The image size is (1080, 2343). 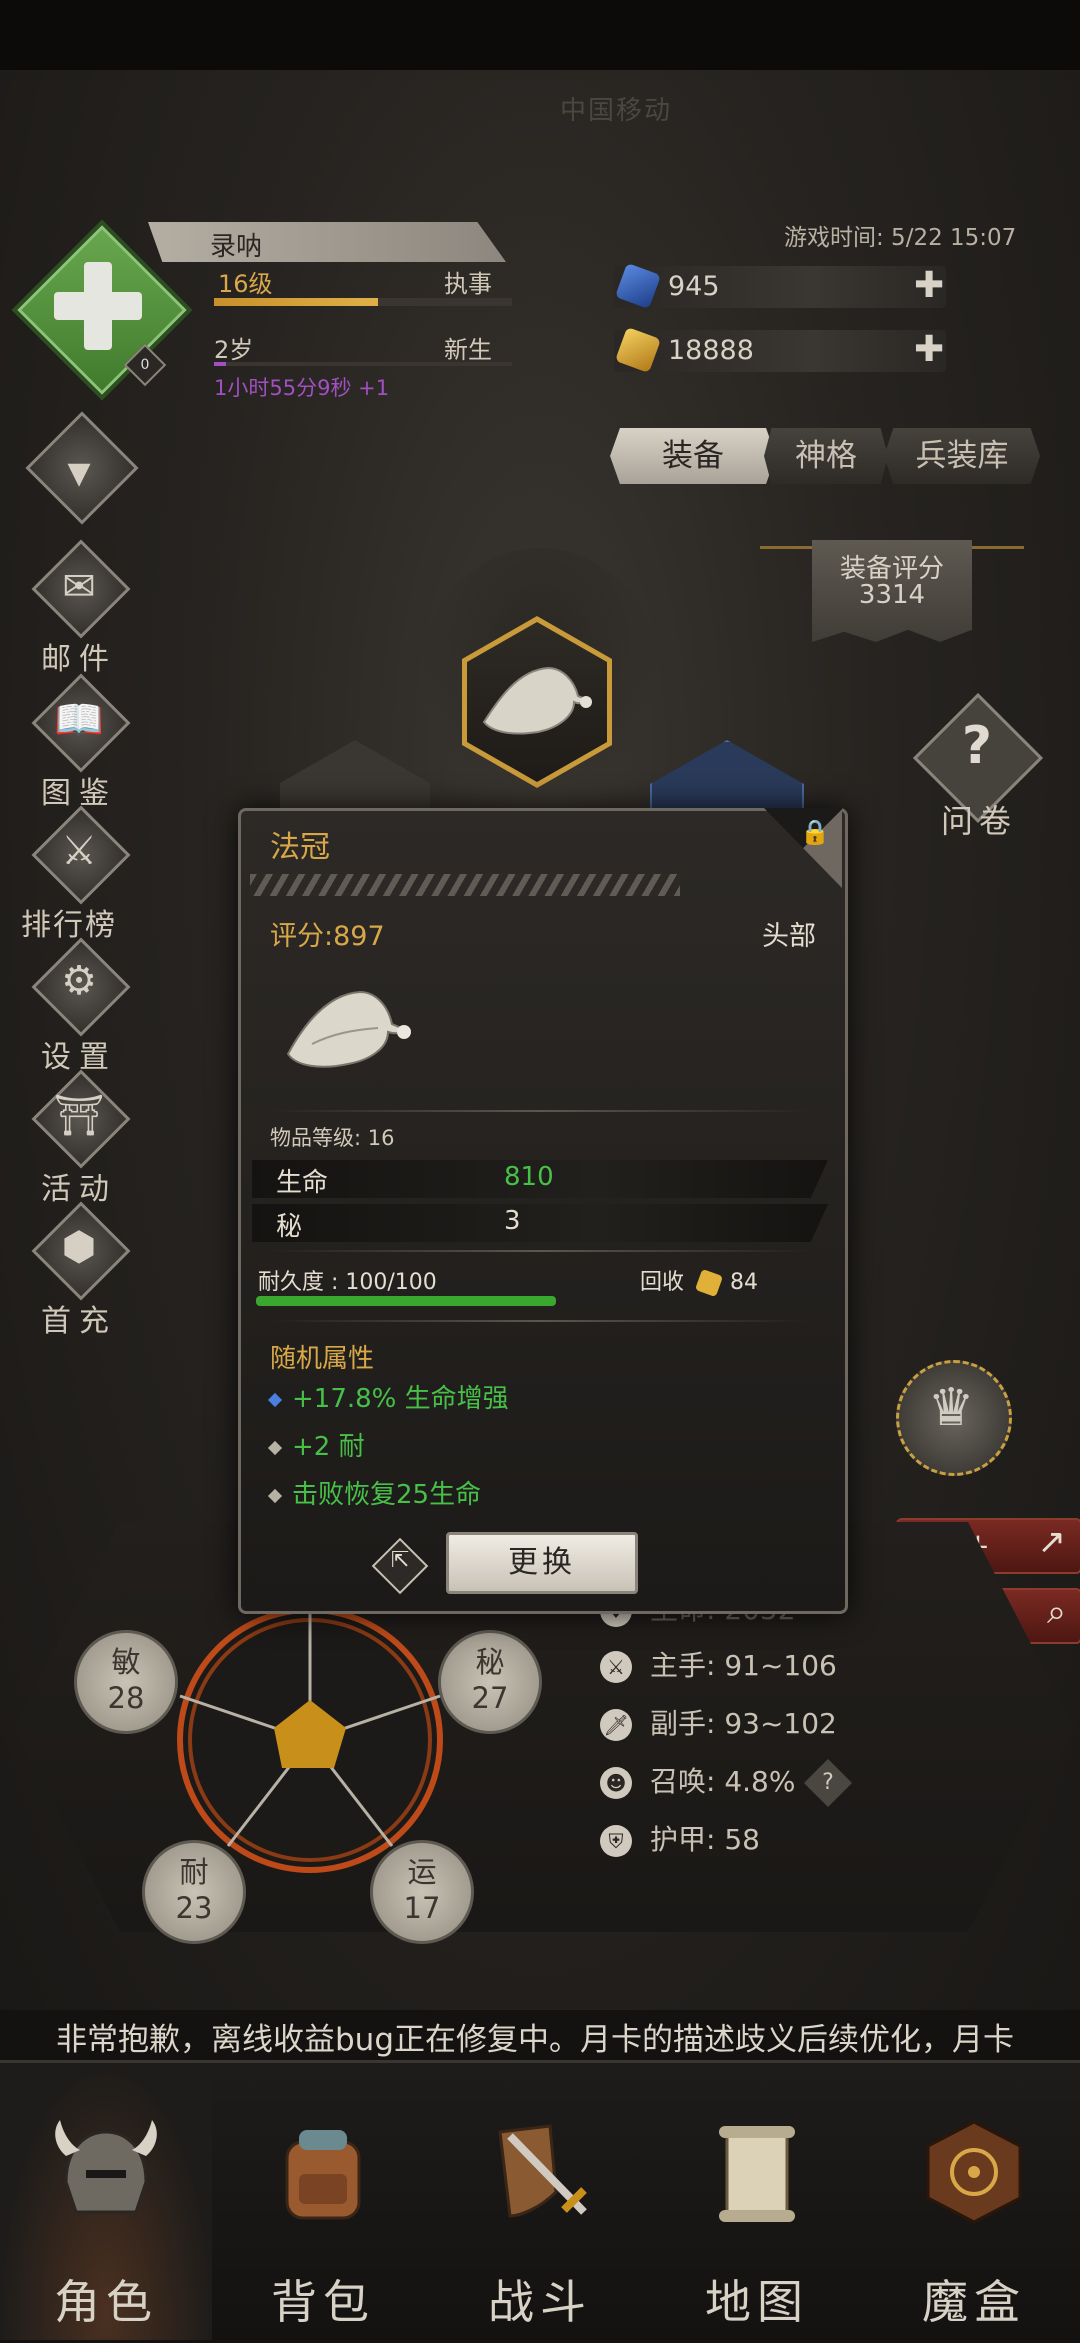 What do you see at coordinates (194, 1892) in the screenshot?
I see `stat-endurance: 耐 23` at bounding box center [194, 1892].